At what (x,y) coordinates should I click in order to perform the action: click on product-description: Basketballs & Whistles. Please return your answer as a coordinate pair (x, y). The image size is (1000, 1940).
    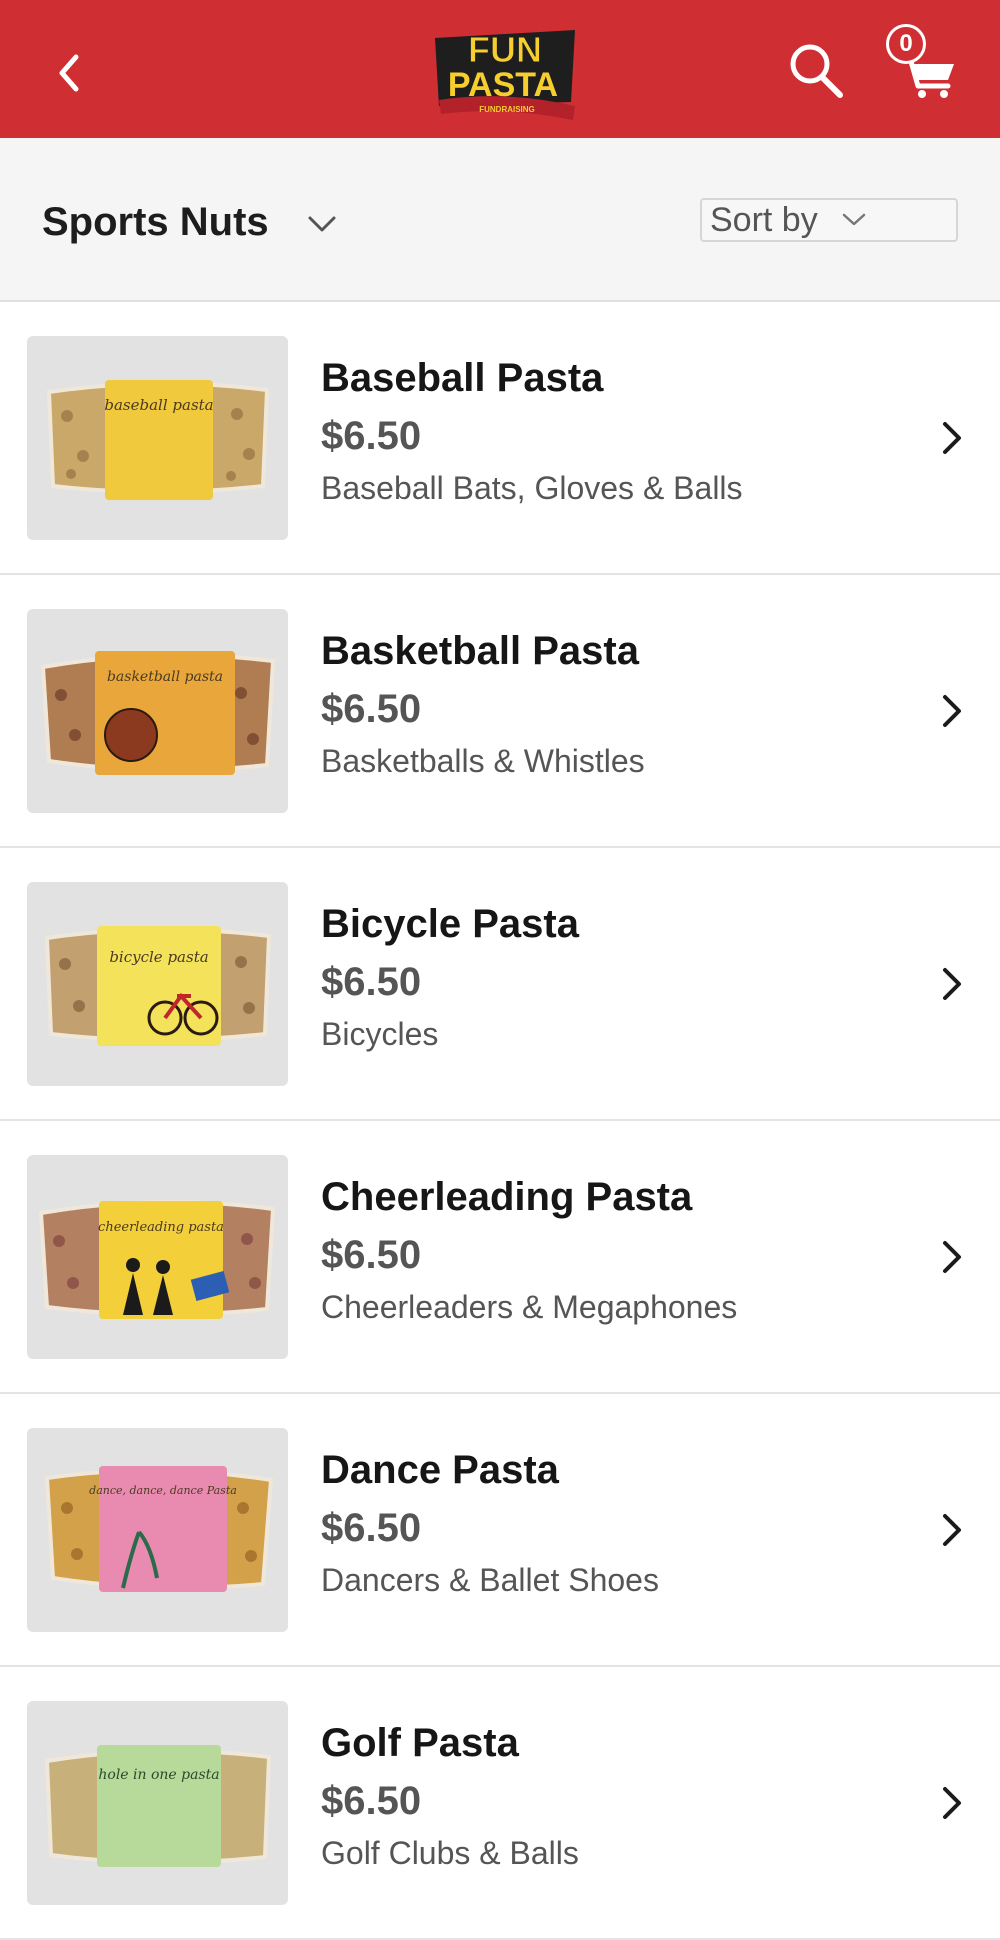
    Looking at the image, I should click on (483, 761).